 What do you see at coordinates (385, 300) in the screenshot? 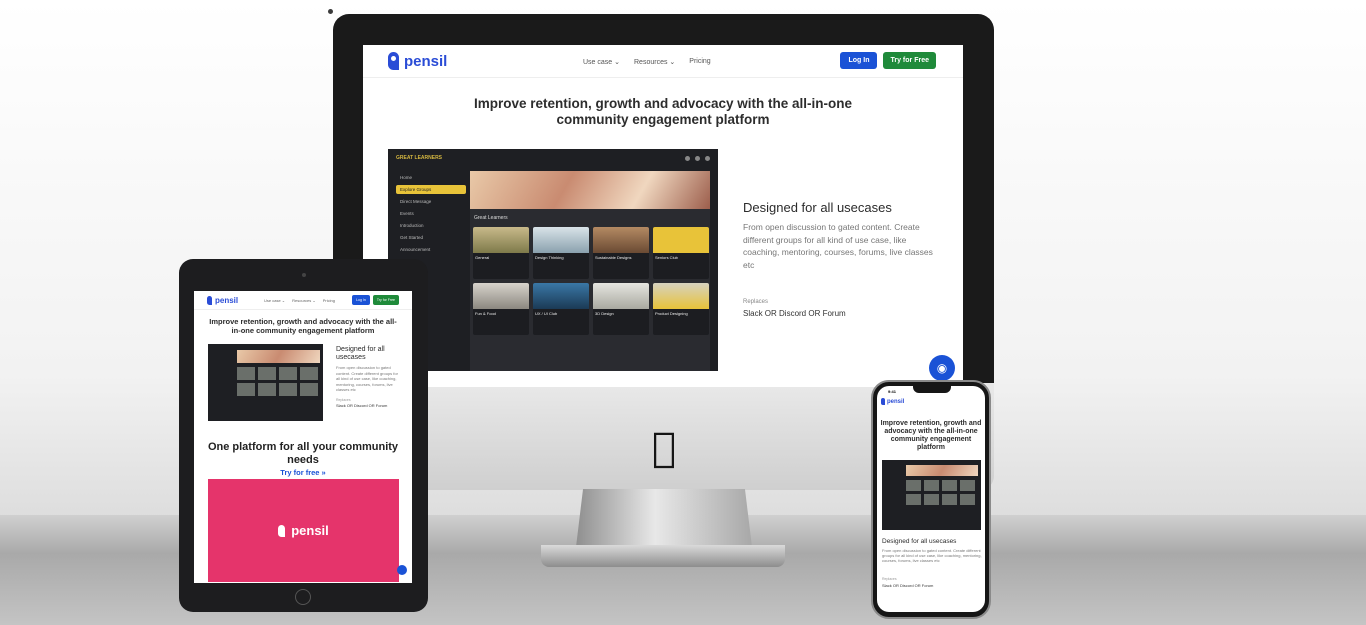
I see `tablet-try-button: Try for Free` at bounding box center [385, 300].